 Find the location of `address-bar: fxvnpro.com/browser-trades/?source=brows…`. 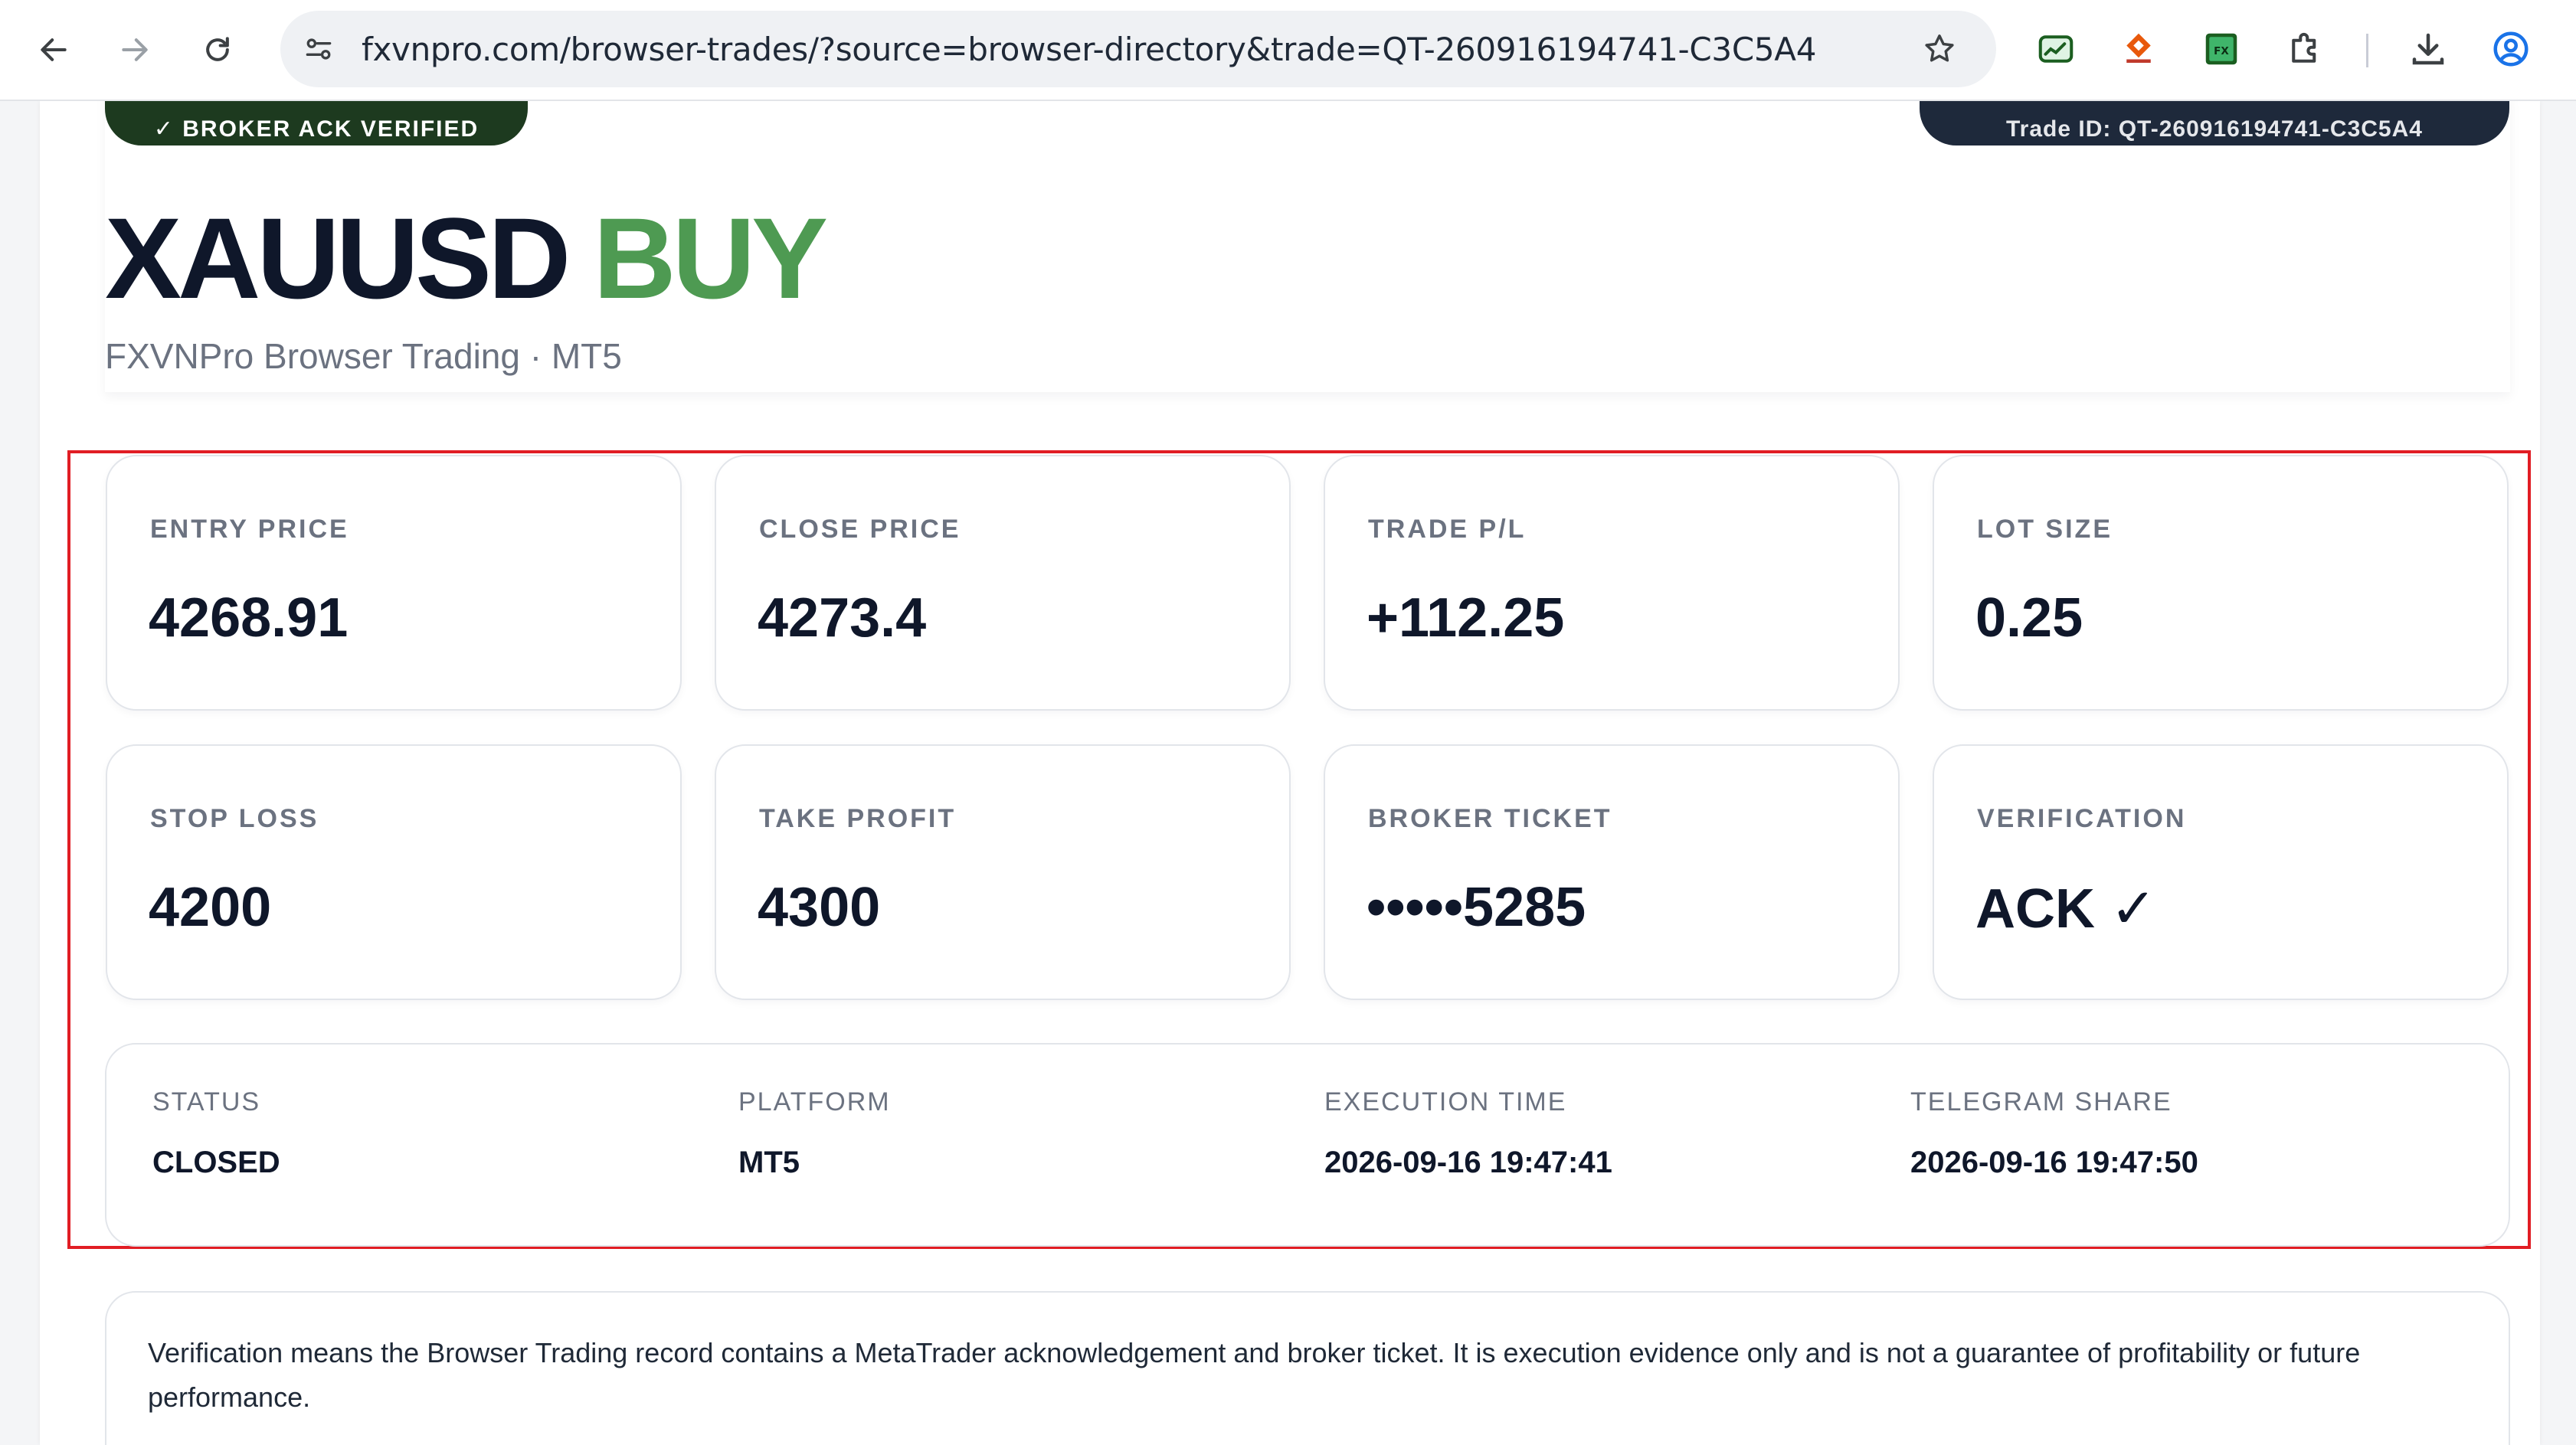

address-bar: fxvnpro.com/browser-trades/?source=brows… is located at coordinates (1138, 49).